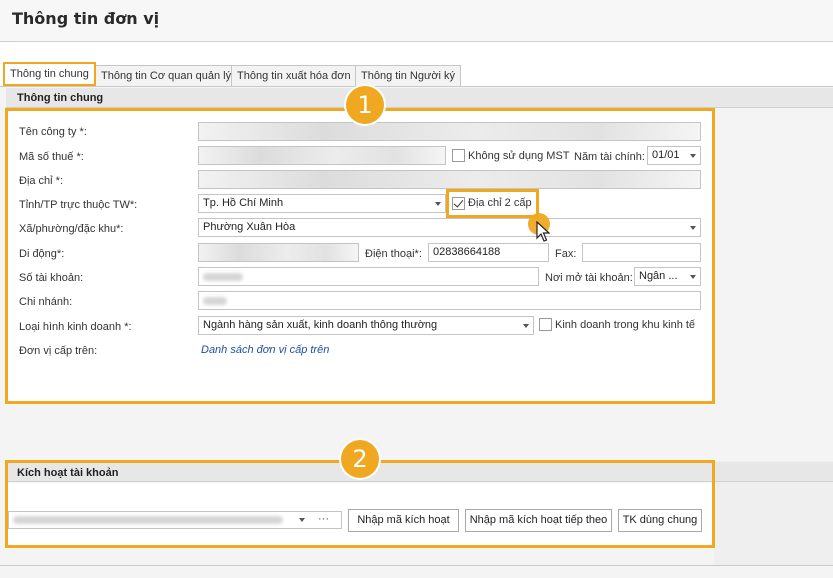 The height and width of the screenshot is (578, 833). I want to click on mobile-label: Di động*:, so click(42, 254).